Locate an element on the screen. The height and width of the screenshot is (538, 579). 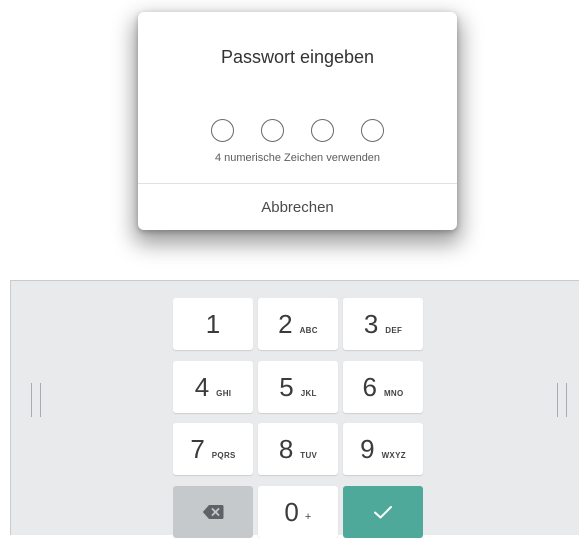
key-letters: MNO is located at coordinates (393, 393).